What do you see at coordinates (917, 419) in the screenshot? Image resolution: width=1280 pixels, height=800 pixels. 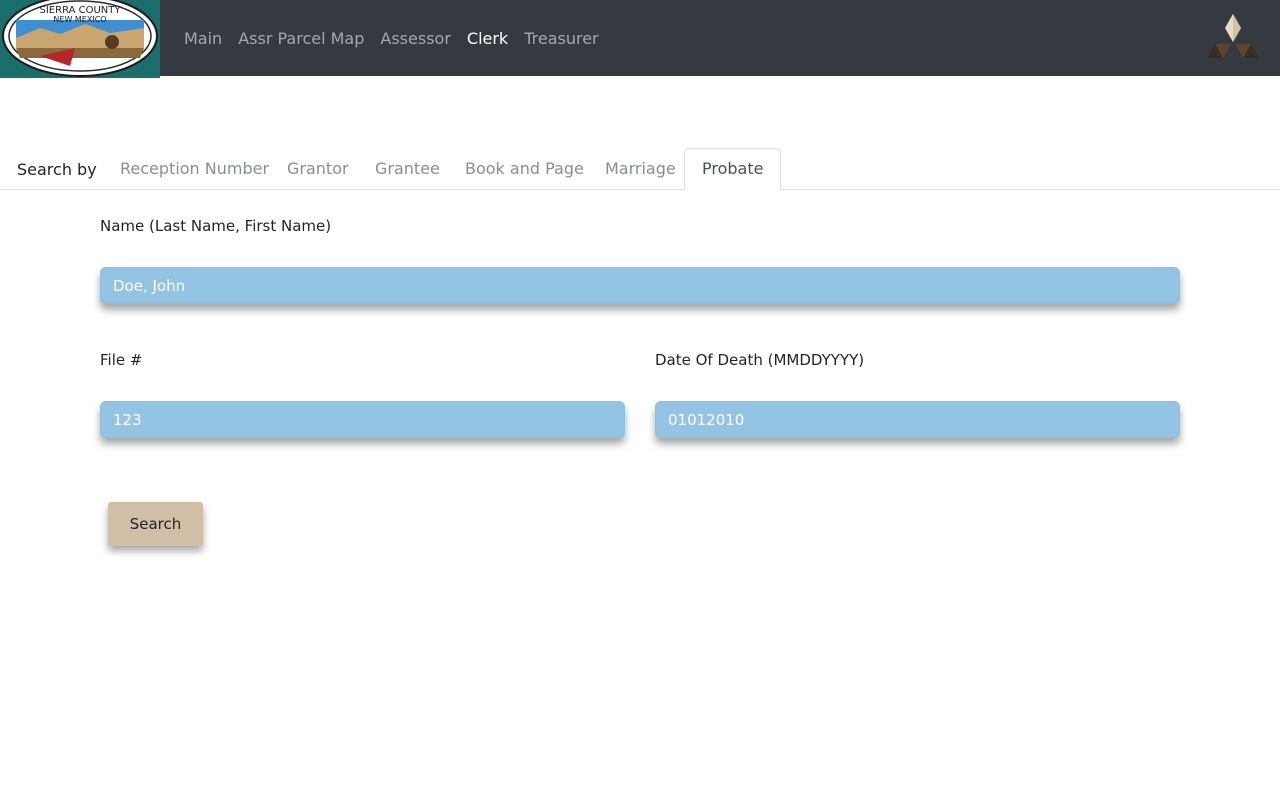 I see `date-of-death-input` at bounding box center [917, 419].